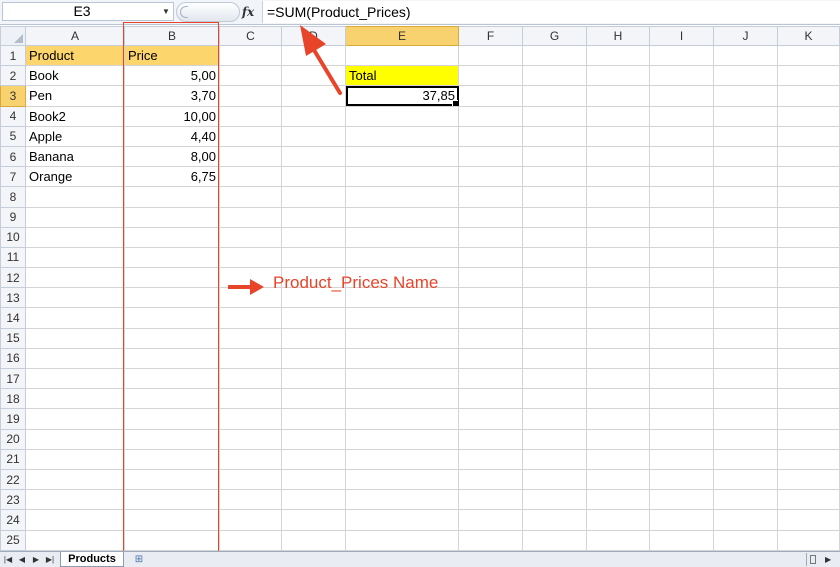  What do you see at coordinates (681, 419) in the screenshot?
I see `cell-i19` at bounding box center [681, 419].